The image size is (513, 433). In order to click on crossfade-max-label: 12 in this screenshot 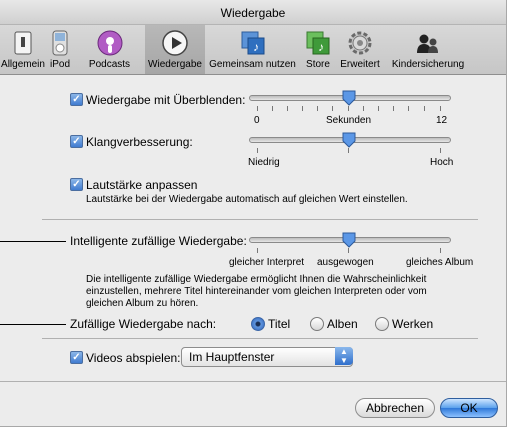, I will do `click(442, 120)`.